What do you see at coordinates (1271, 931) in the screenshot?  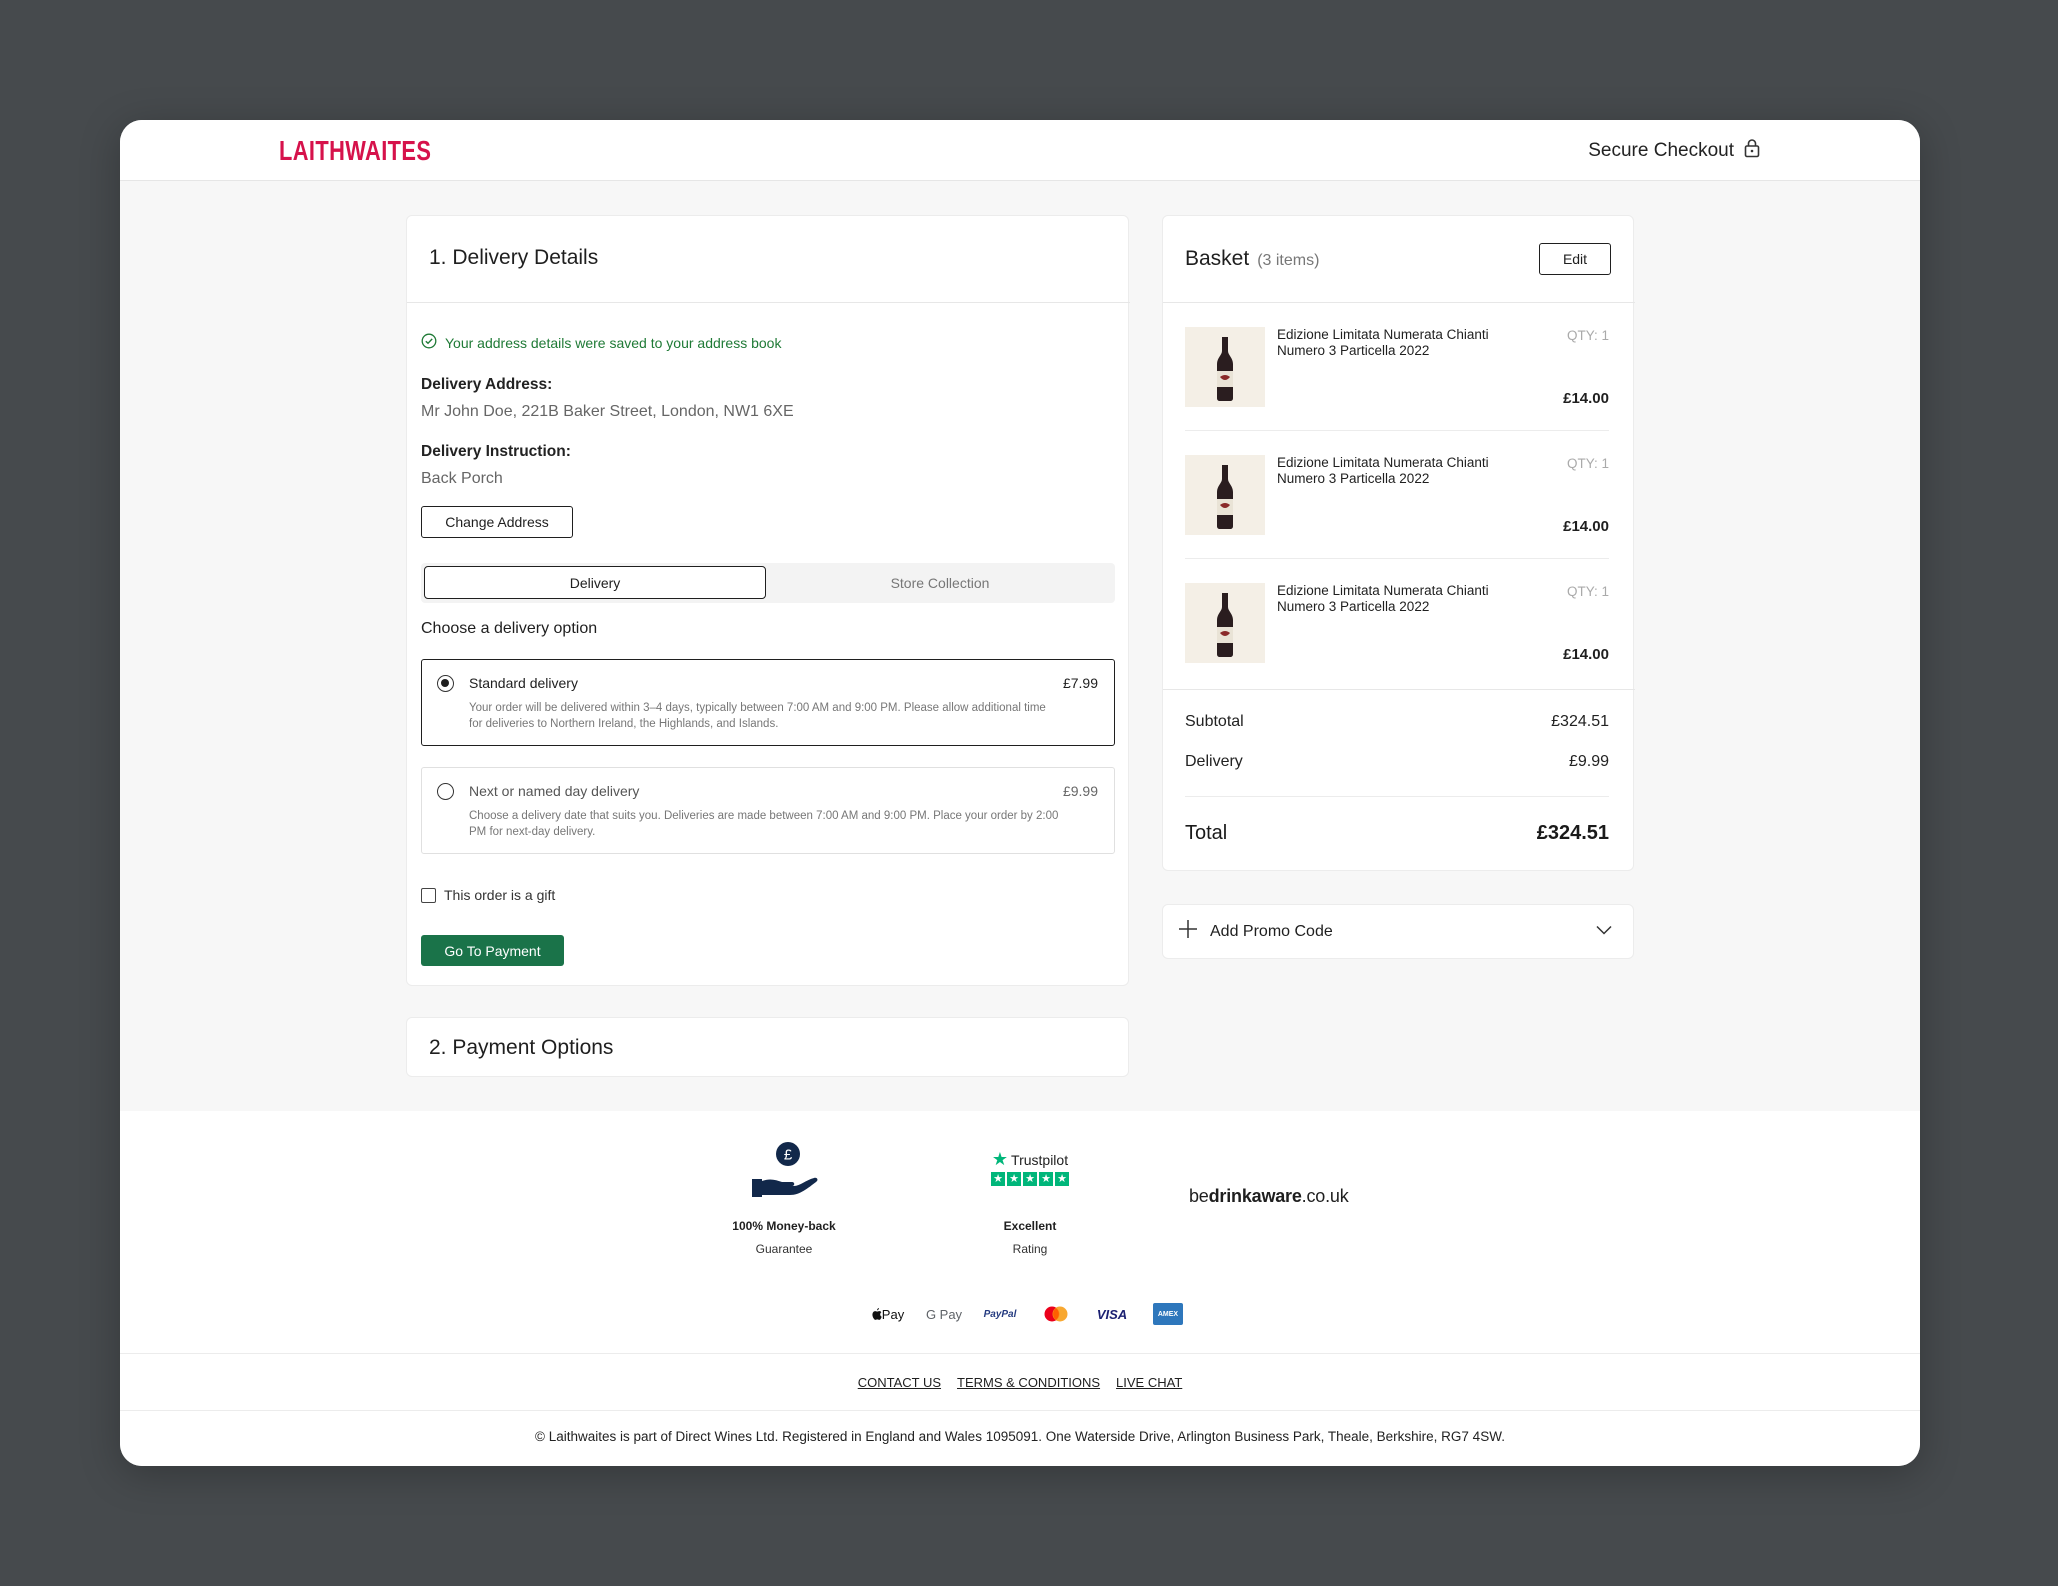 I see `add-promo-code-label: Add Promo Code` at bounding box center [1271, 931].